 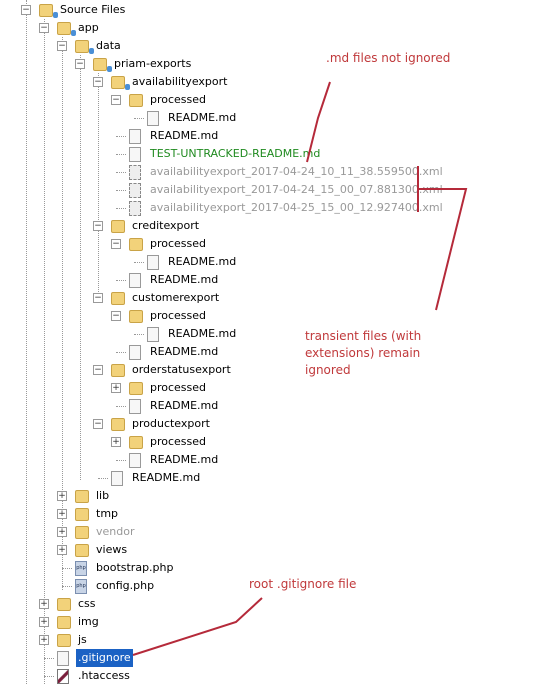 I want to click on arrow-md, so click(x=318, y=122).